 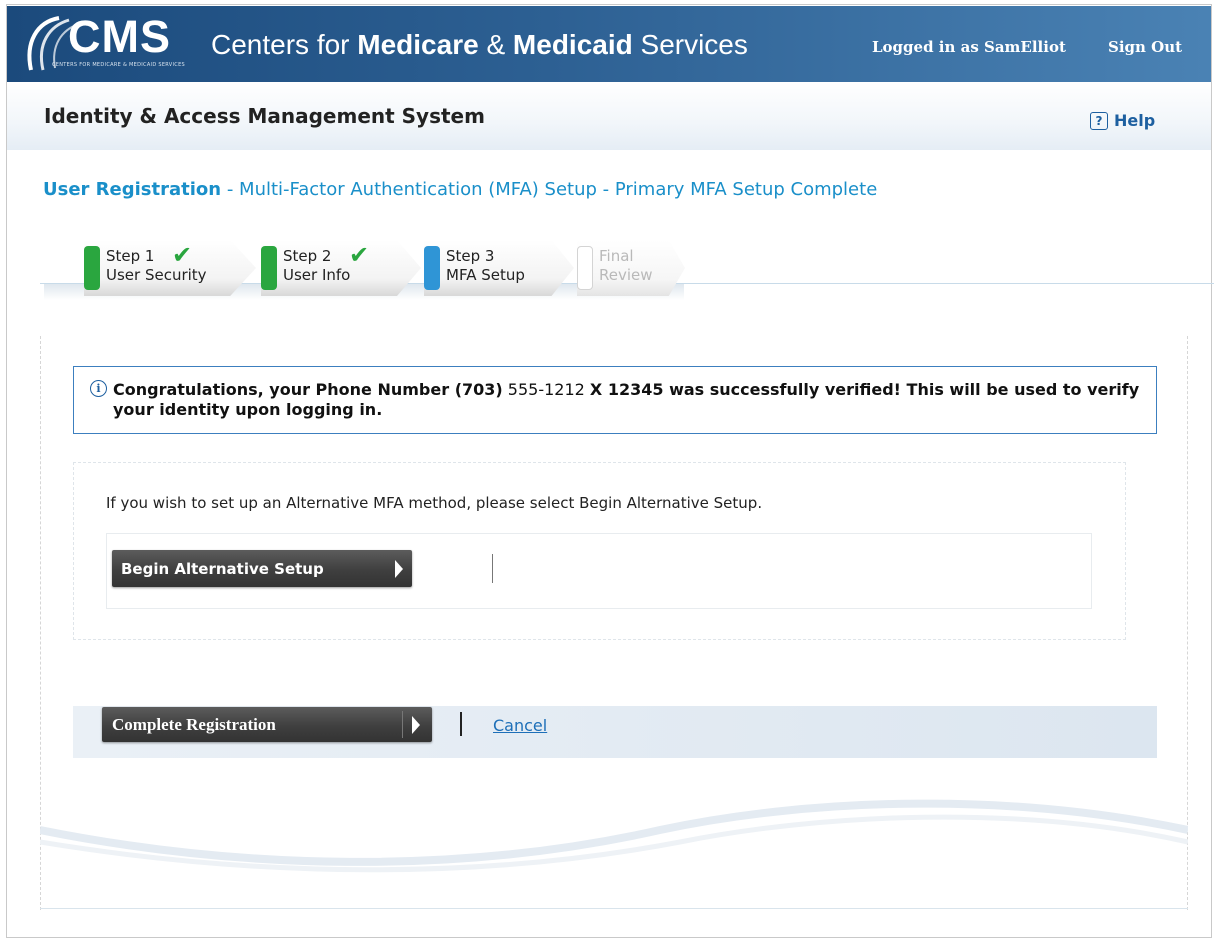 What do you see at coordinates (616, 256) in the screenshot?
I see `step-final-title: Final` at bounding box center [616, 256].